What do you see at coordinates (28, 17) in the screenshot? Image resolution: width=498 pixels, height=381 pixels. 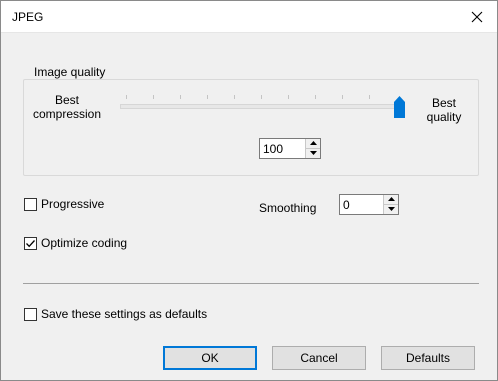 I see `window-title: JPEG` at bounding box center [28, 17].